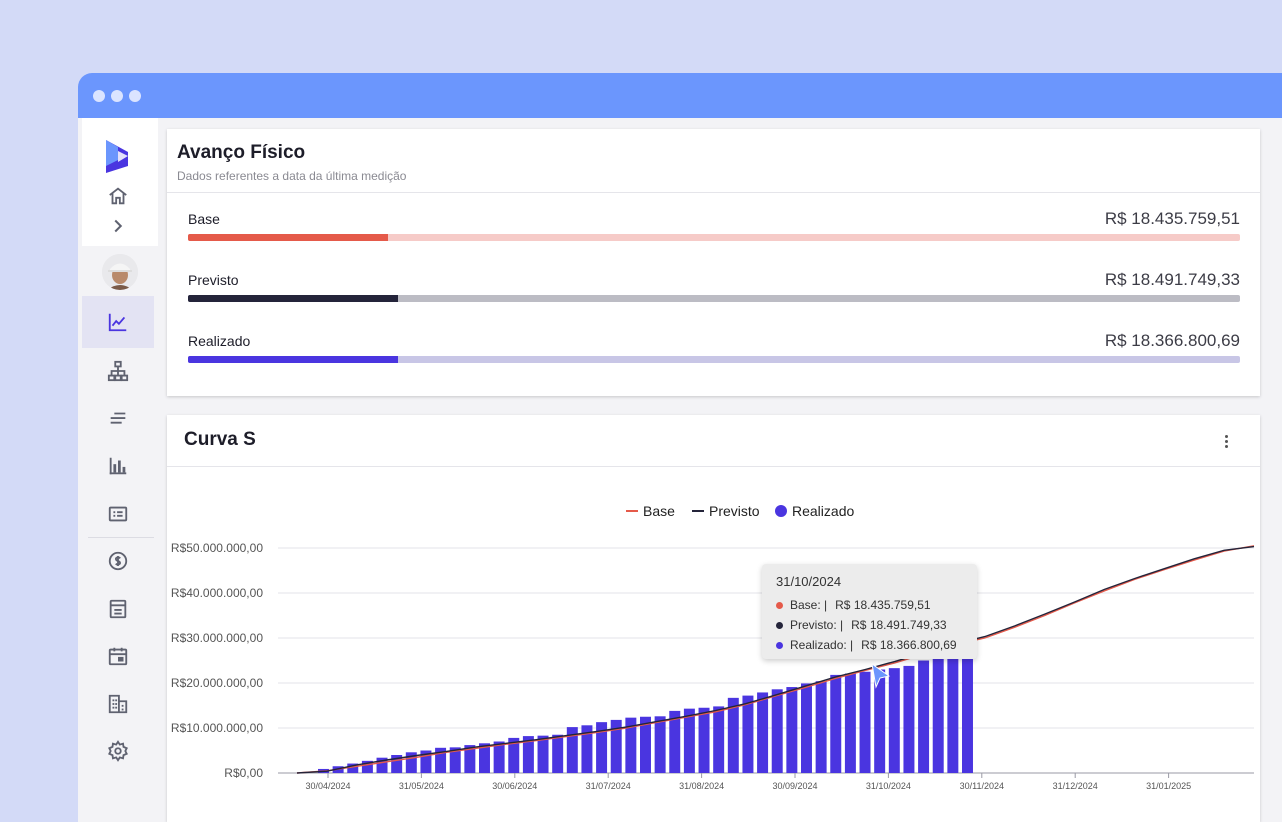  Describe the element at coordinates (217, 548) in the screenshot. I see `y-tick-label: R$50.000.000,00` at that location.